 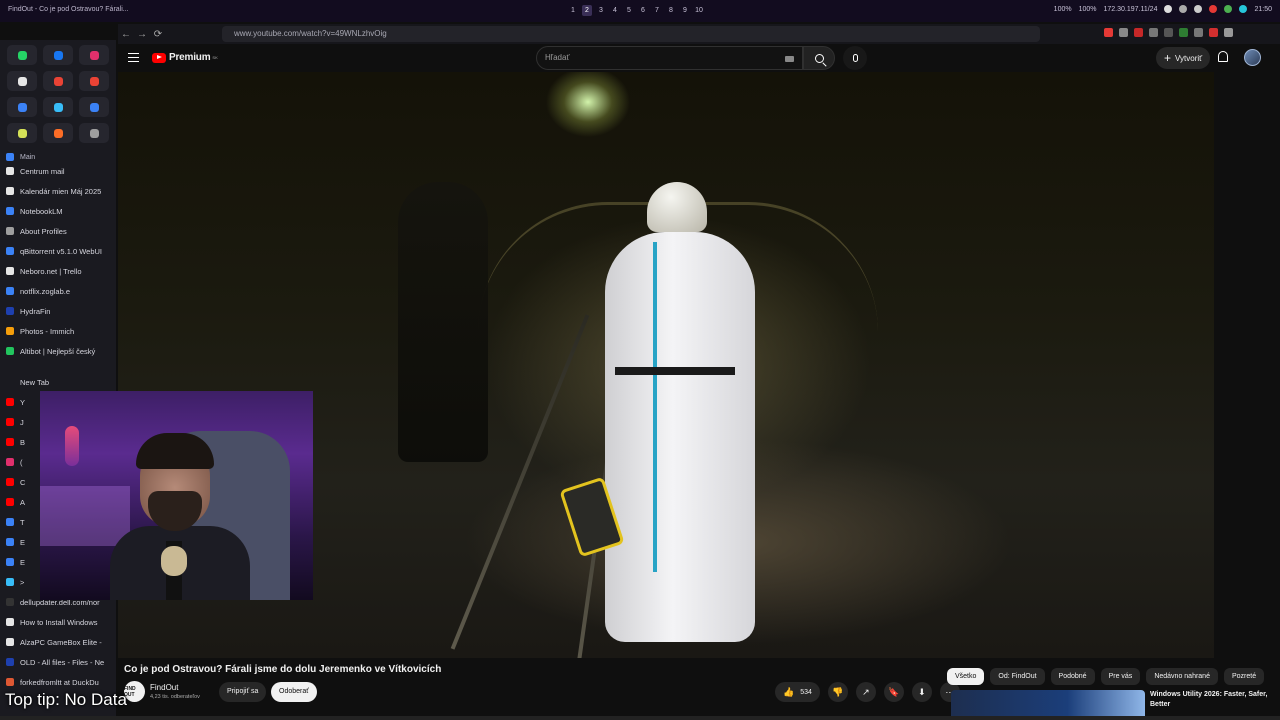 I want to click on filter-chip: Podobné, so click(x=1072, y=676).